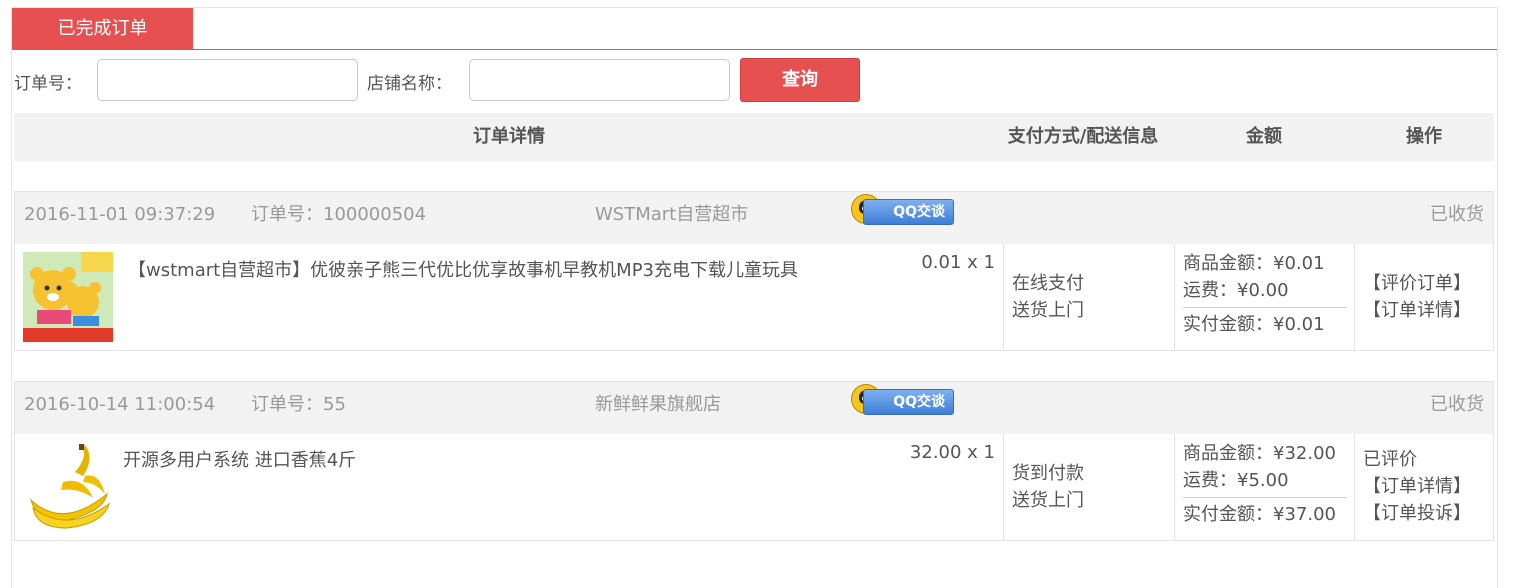 The height and width of the screenshot is (588, 1520). What do you see at coordinates (68, 297) in the screenshot?
I see `bear-toy-icon` at bounding box center [68, 297].